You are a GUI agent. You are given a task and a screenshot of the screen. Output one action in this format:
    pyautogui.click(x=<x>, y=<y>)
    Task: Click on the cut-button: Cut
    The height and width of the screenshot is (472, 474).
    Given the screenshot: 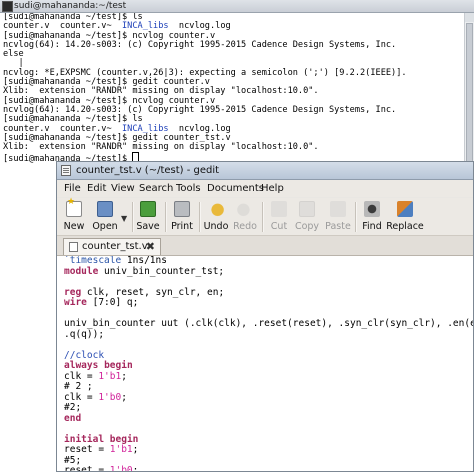 What is the action you would take?
    pyautogui.click(x=279, y=217)
    